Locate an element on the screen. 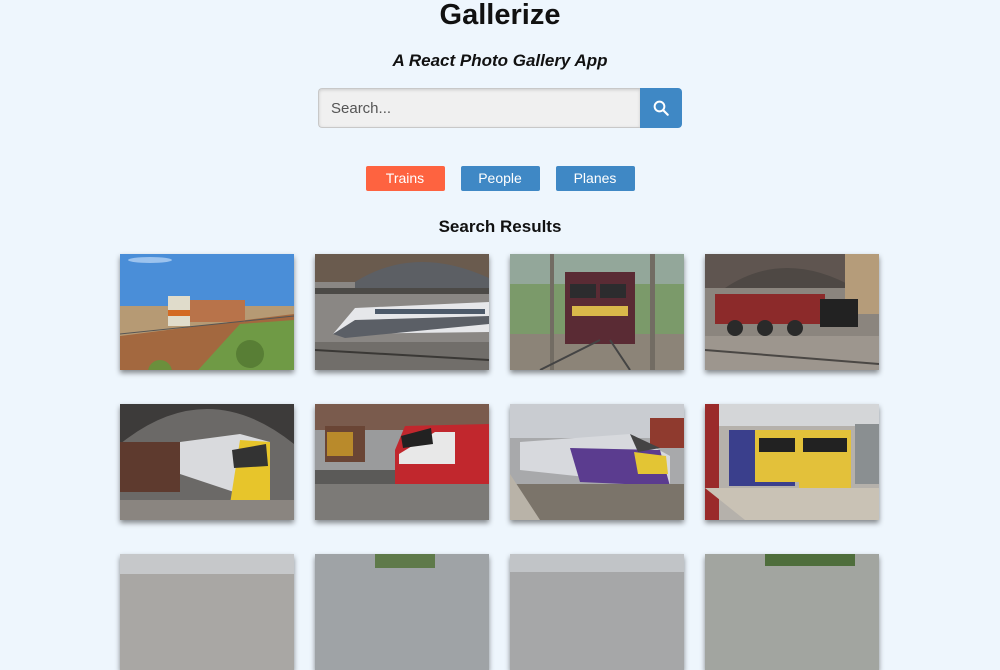 The width and height of the screenshot is (1000, 670). search-icon is located at coordinates (661, 108).